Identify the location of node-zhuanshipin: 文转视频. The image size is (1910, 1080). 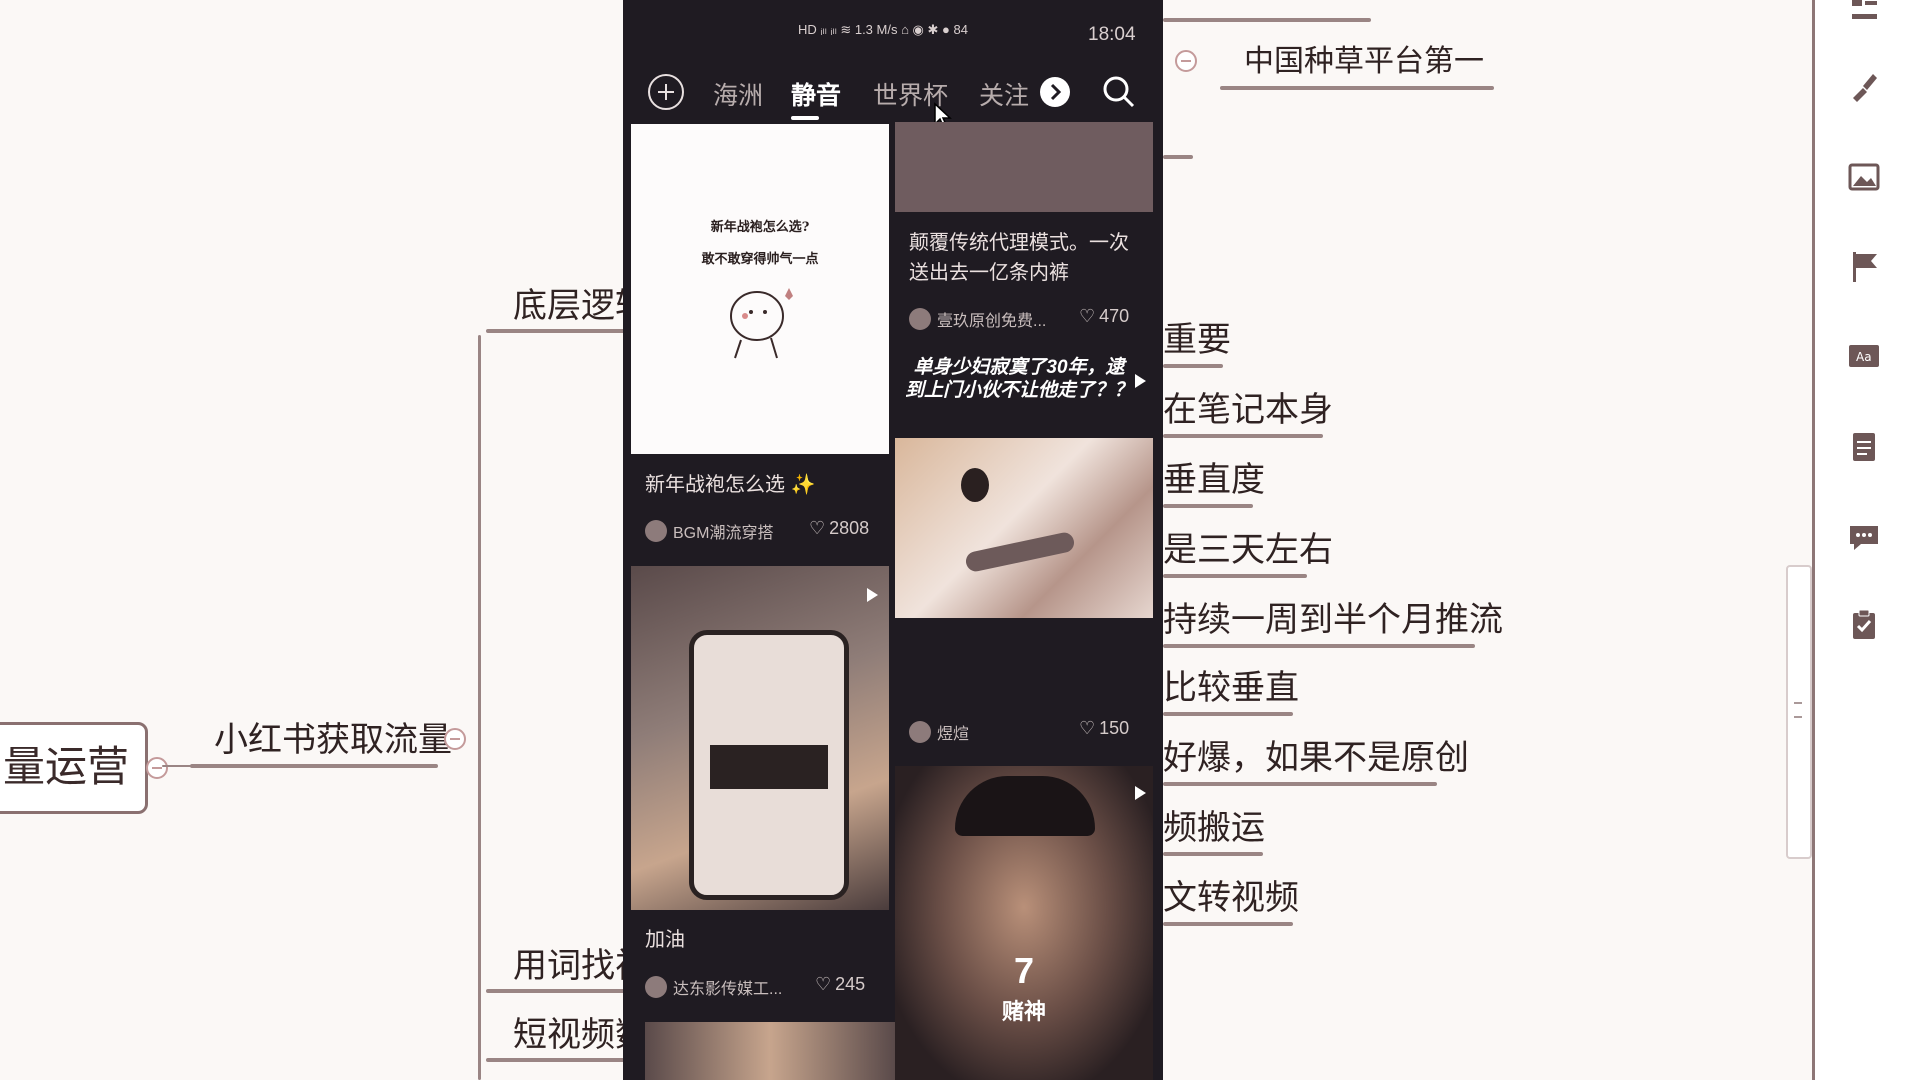
(1231, 898).